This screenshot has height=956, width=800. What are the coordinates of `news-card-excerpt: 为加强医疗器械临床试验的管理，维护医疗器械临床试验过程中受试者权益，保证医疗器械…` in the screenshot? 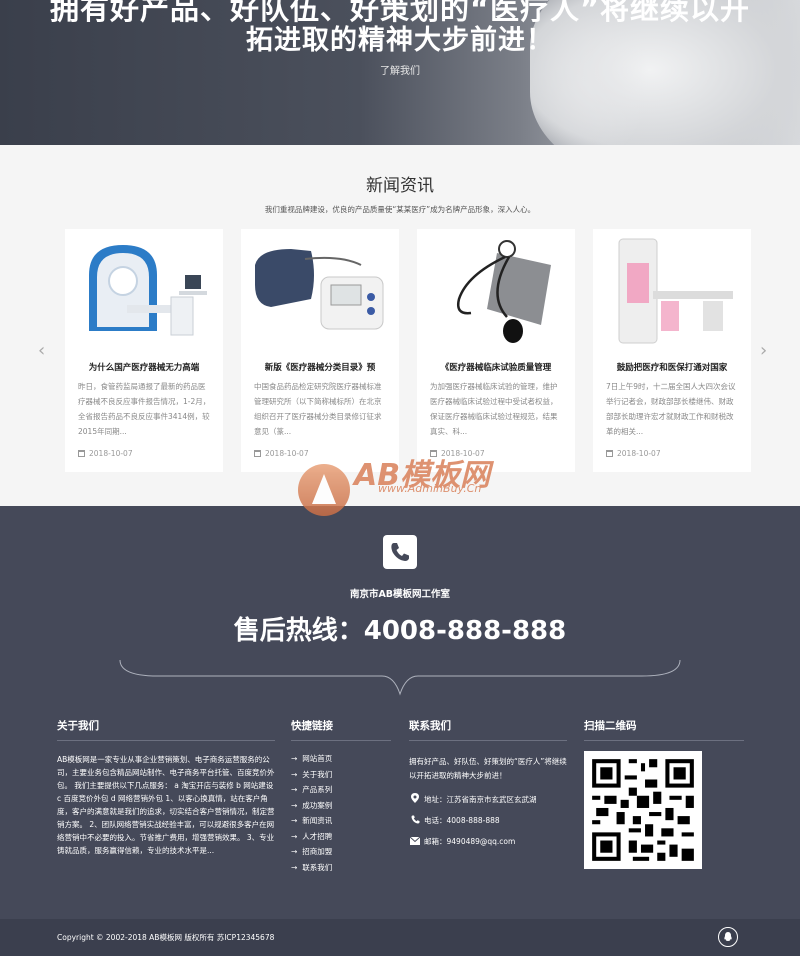 It's located at (494, 409).